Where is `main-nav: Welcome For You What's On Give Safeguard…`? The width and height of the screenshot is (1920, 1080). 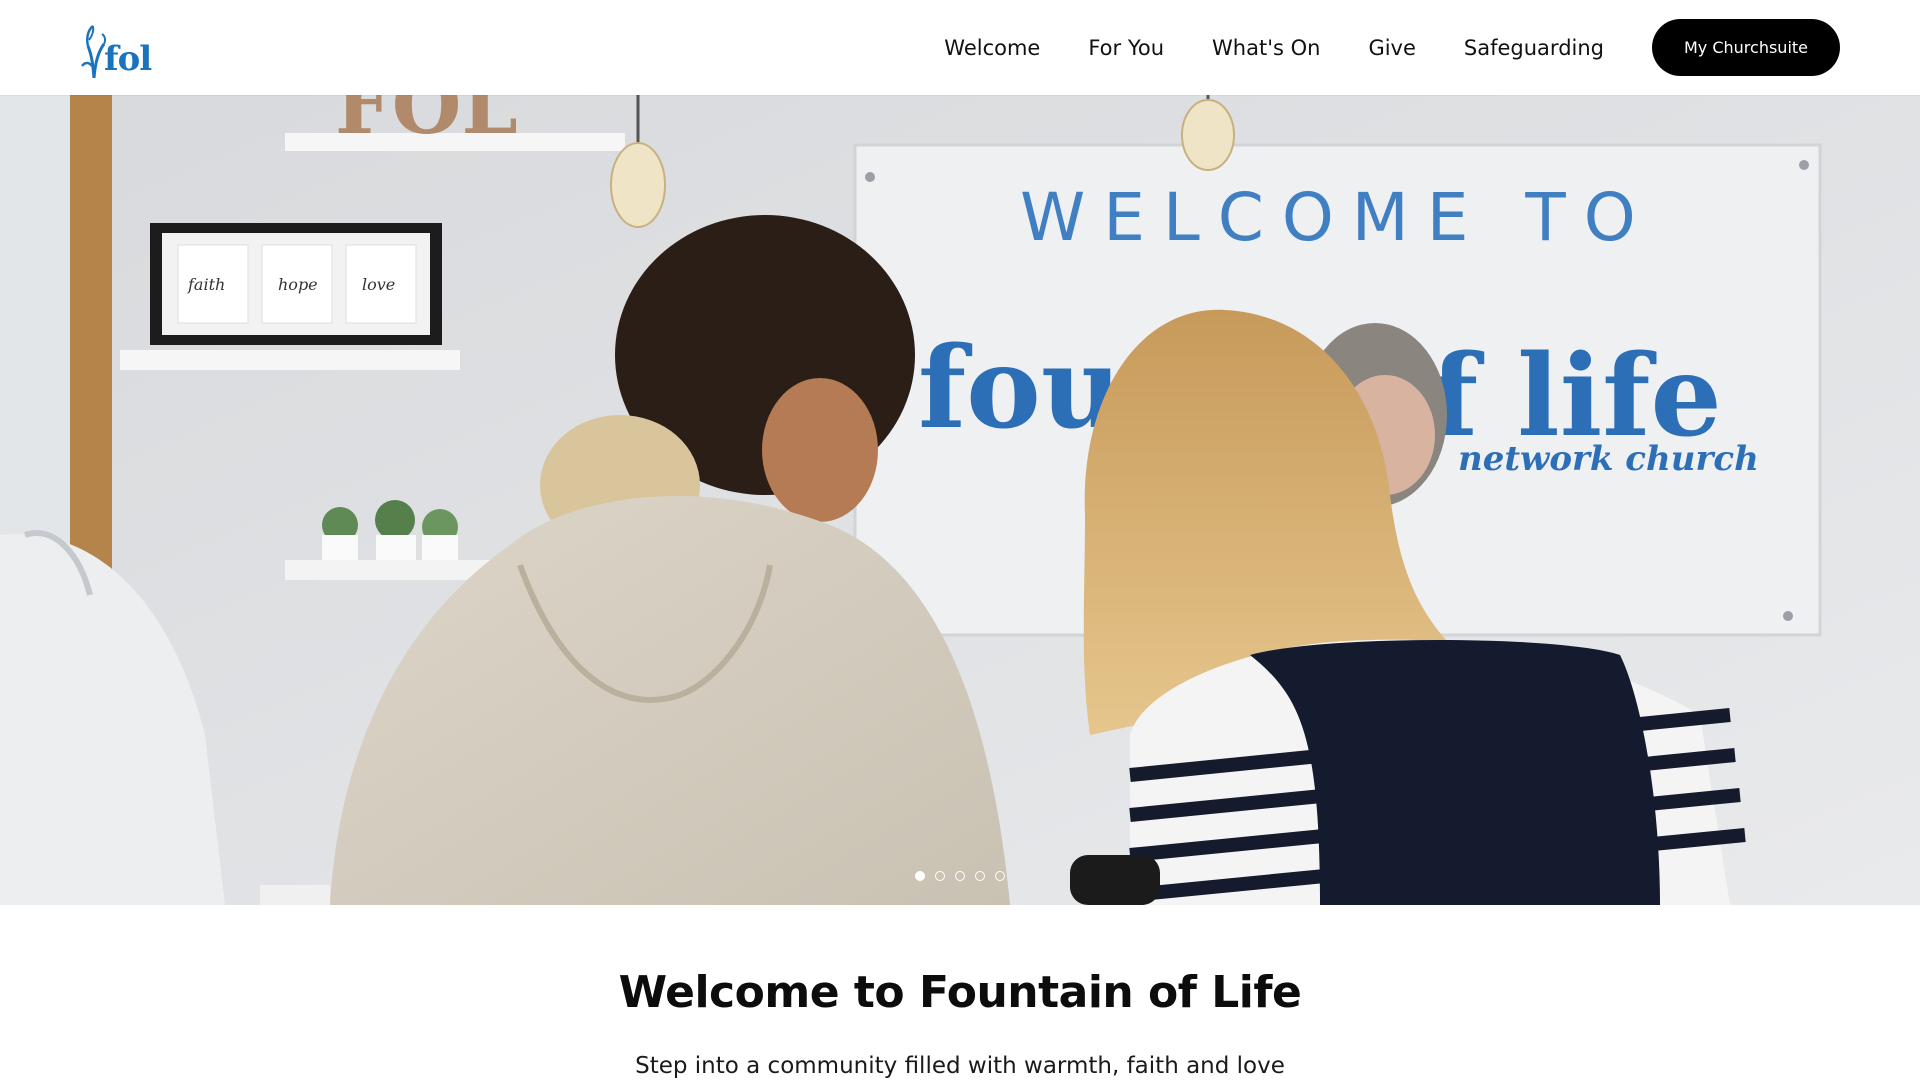
main-nav: Welcome For You What's On Give Safeguard… is located at coordinates (1392, 47).